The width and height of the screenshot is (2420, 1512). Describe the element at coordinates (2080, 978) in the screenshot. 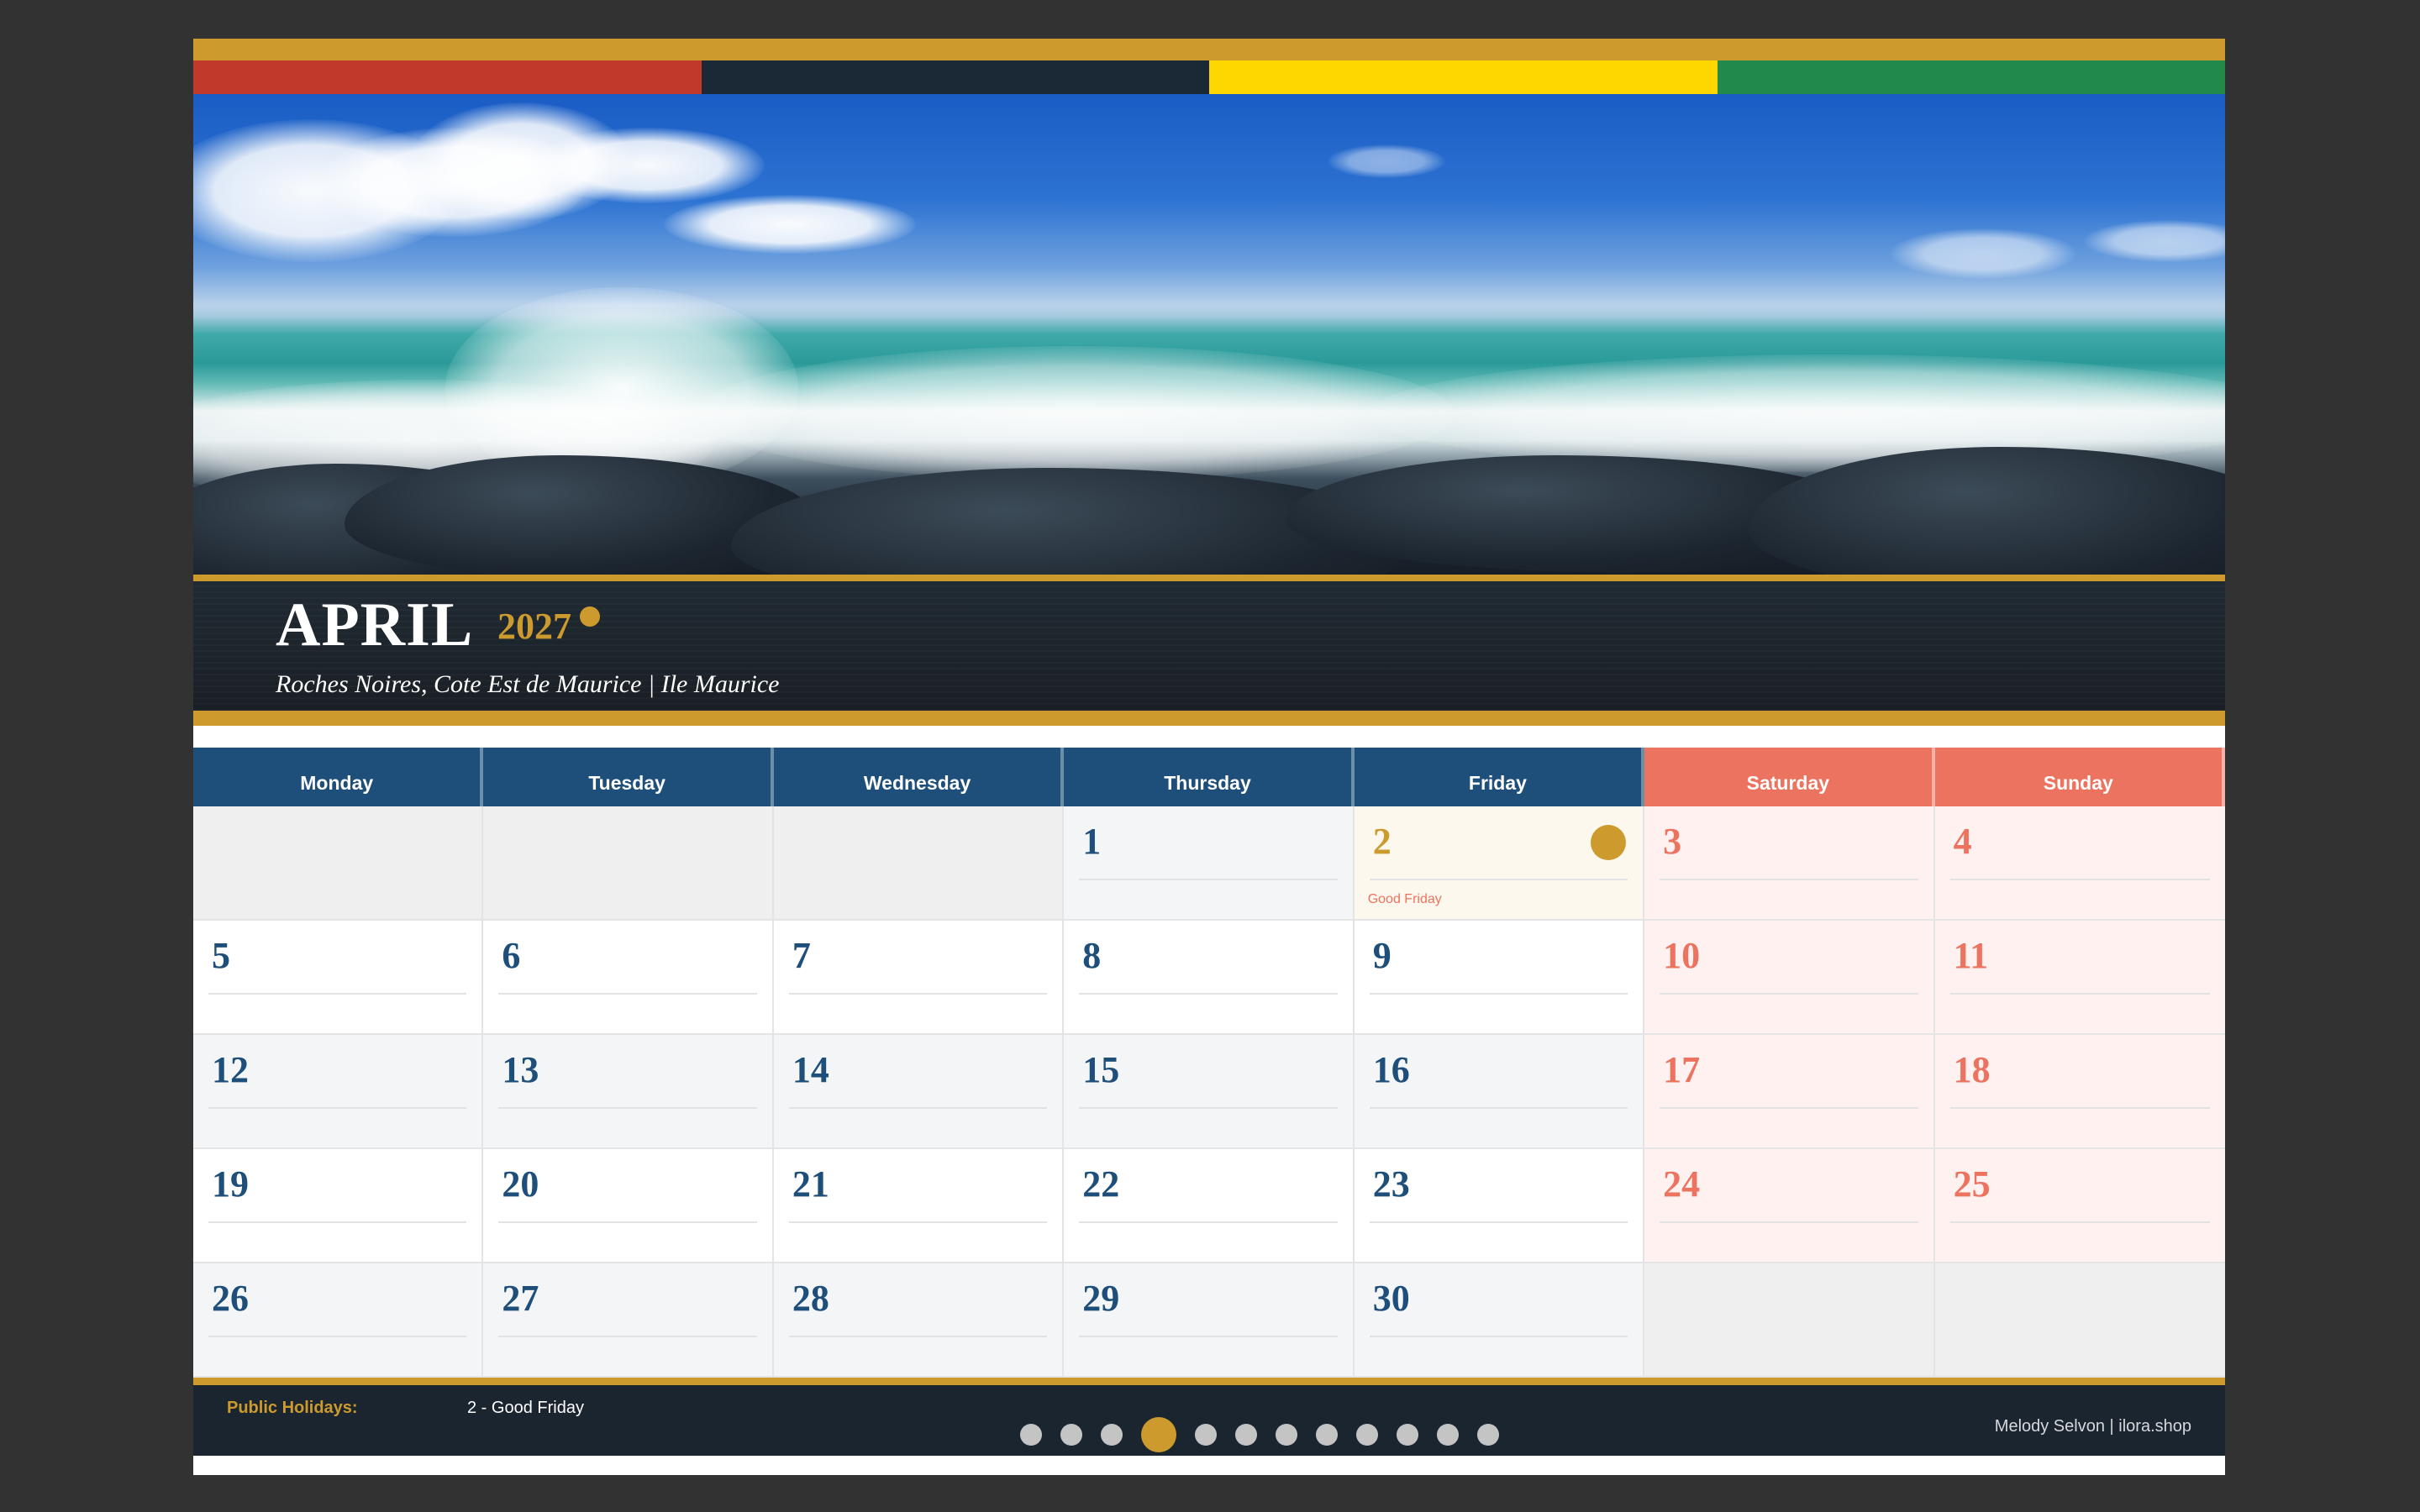

I see `day-cell-weekend: 11` at that location.